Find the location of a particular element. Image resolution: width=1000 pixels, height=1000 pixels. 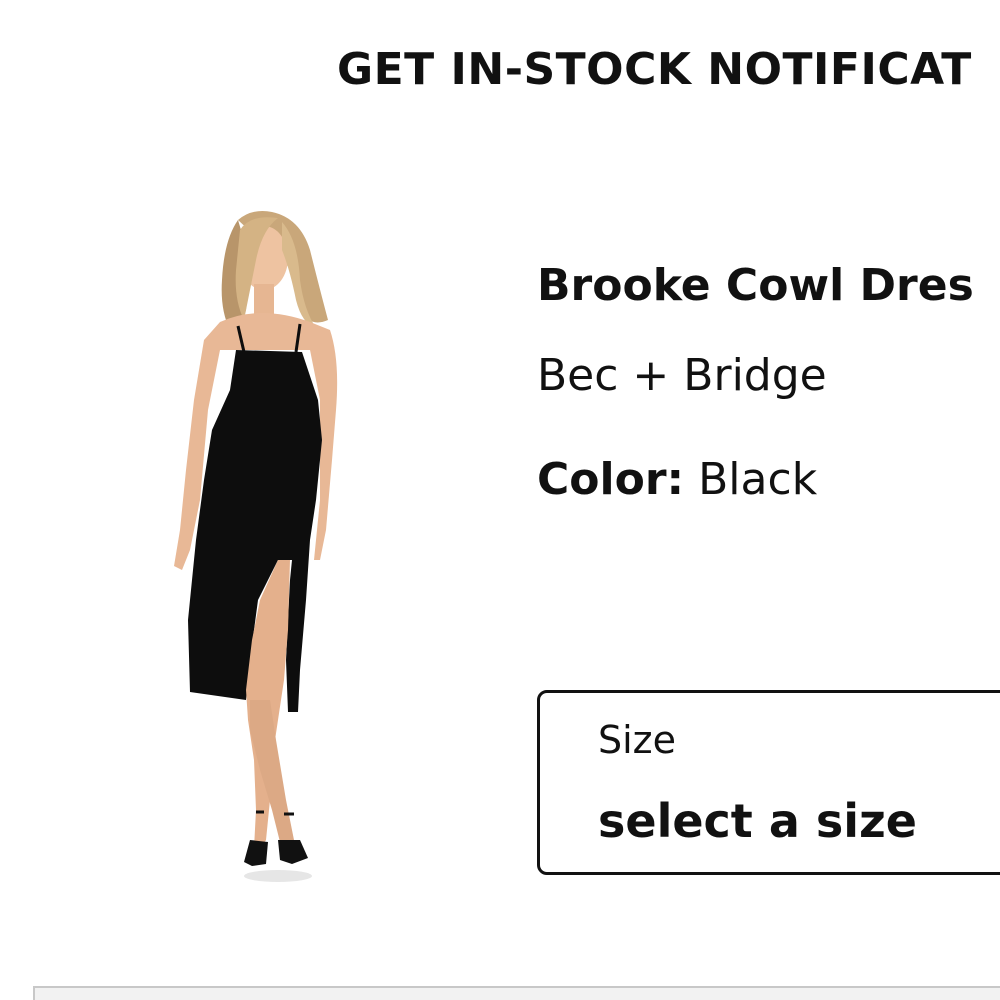

size-select-value: select a size is located at coordinates (757, 821).